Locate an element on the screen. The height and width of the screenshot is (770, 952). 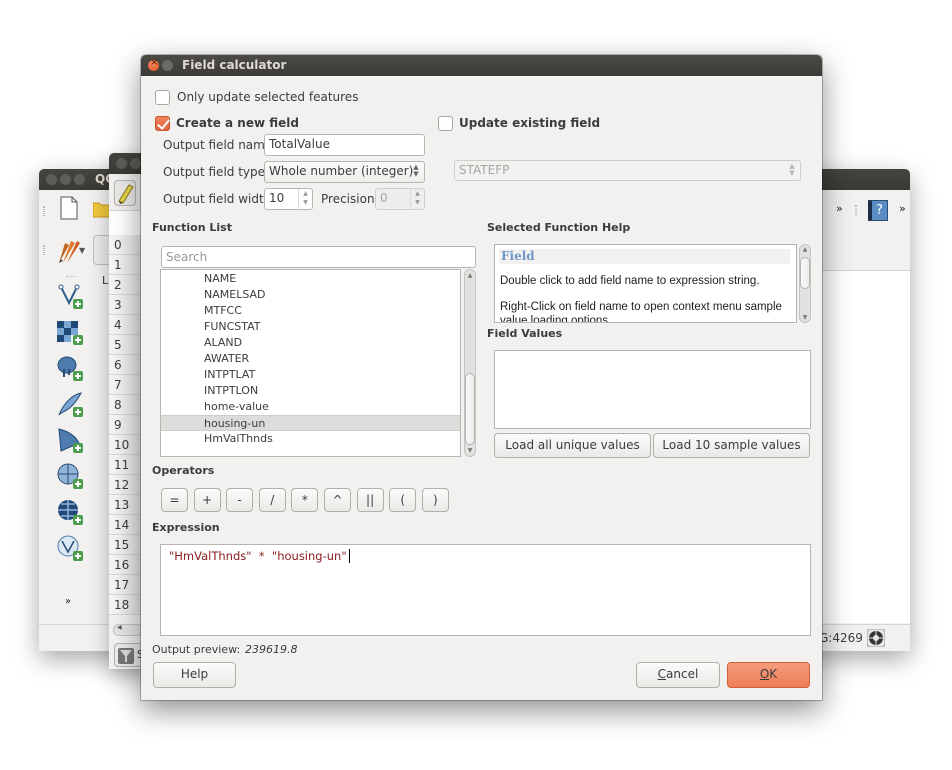
cancel-mnemonic: C is located at coordinates (662, 674).